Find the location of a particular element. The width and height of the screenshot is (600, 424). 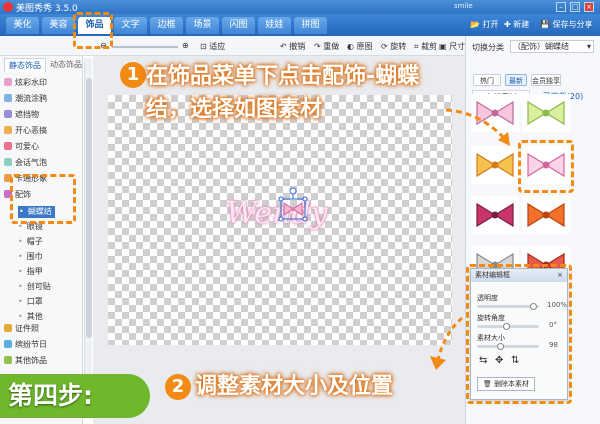

left-item-3: 开心恶搞 is located at coordinates (41, 131).